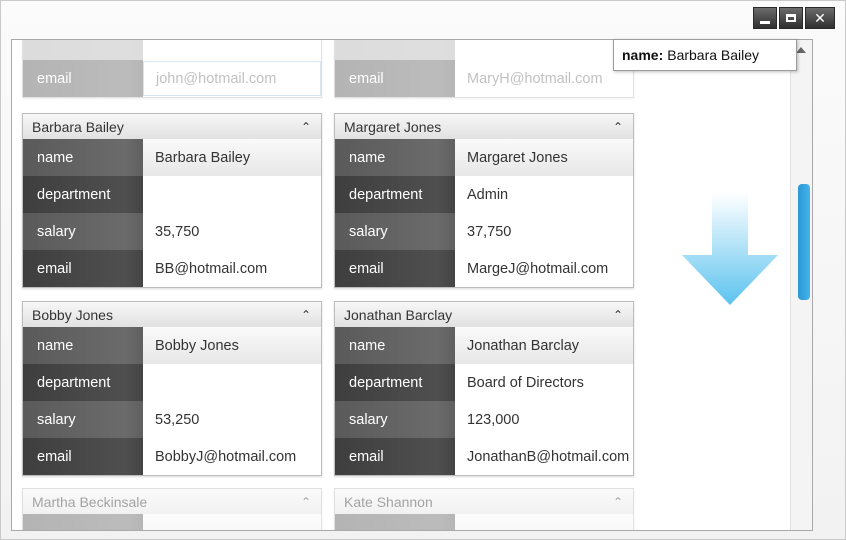  I want to click on card-header: Jonathan Barclay ⌃, so click(484, 314).